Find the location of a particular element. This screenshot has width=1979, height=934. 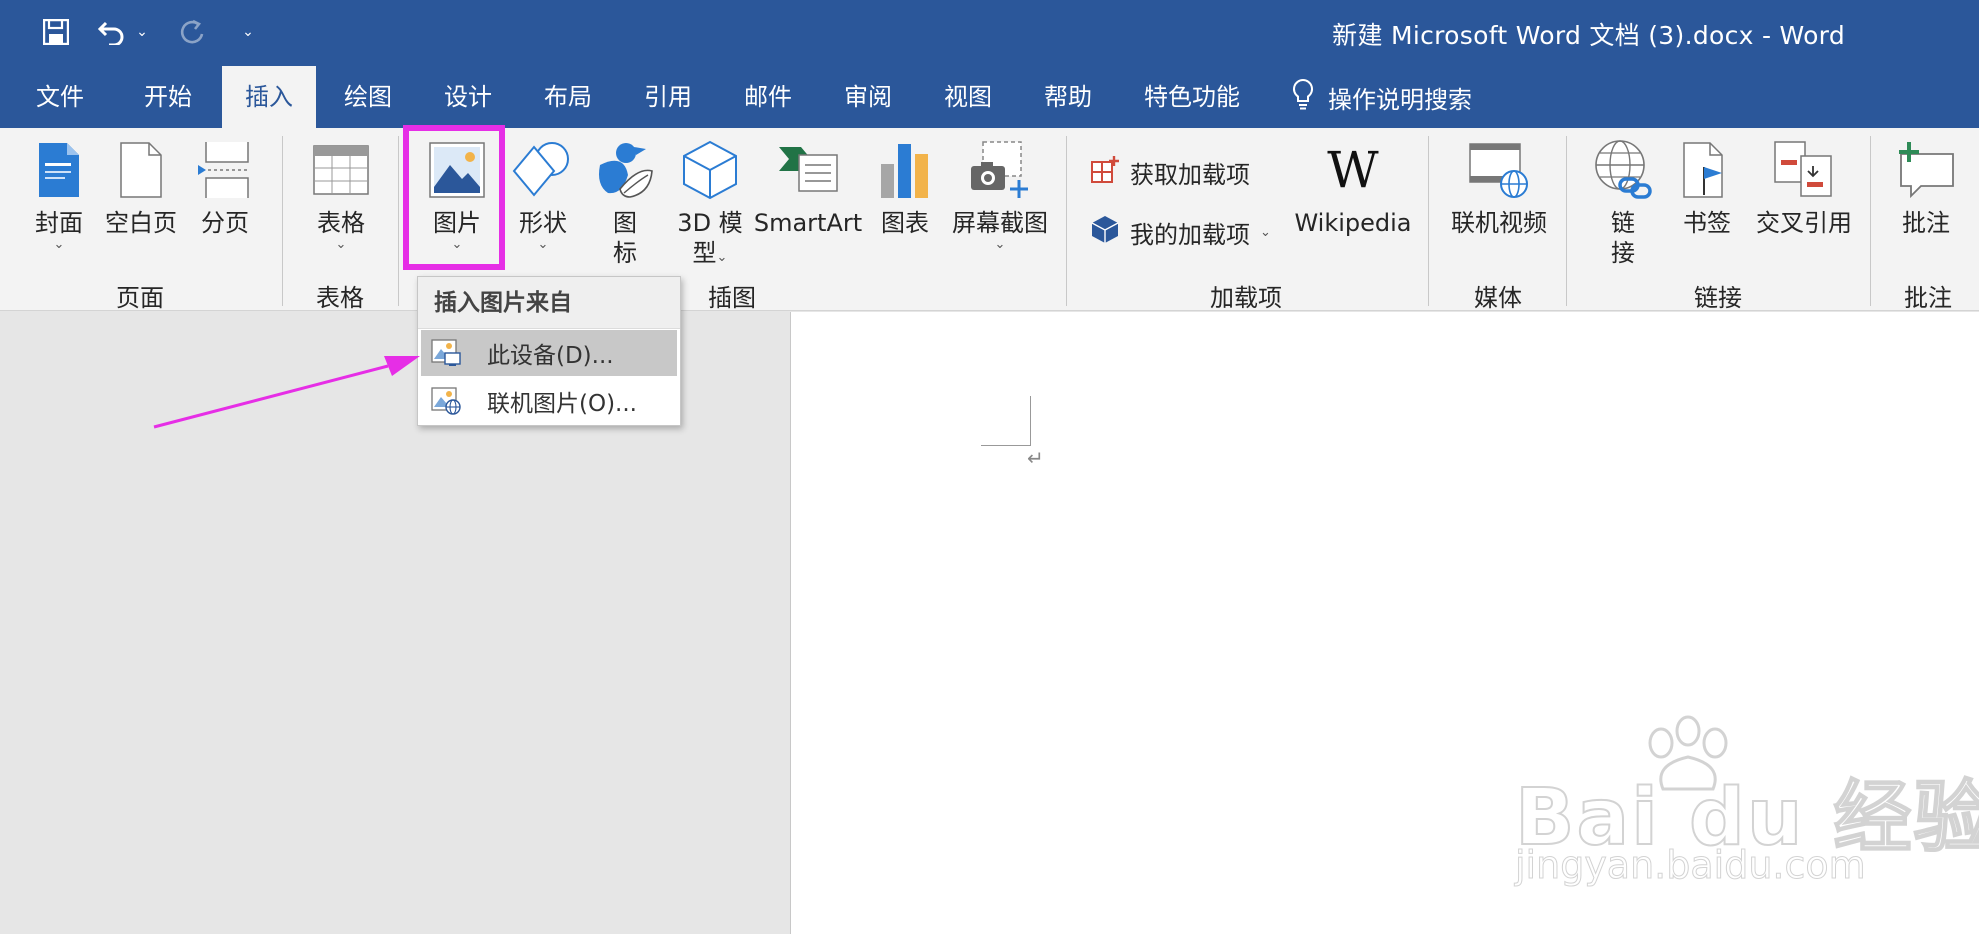

page-break-button: 分页 is located at coordinates (225, 206).